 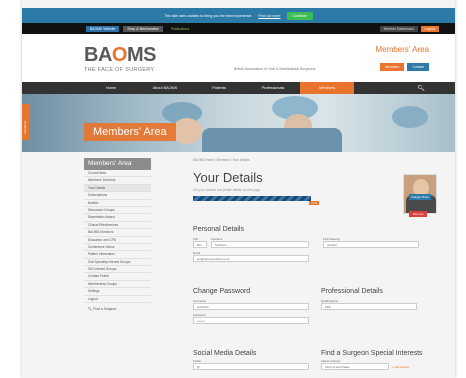 I want to click on sidebar-item: Sub Specialty Interest Groups, so click(x=117, y=262).